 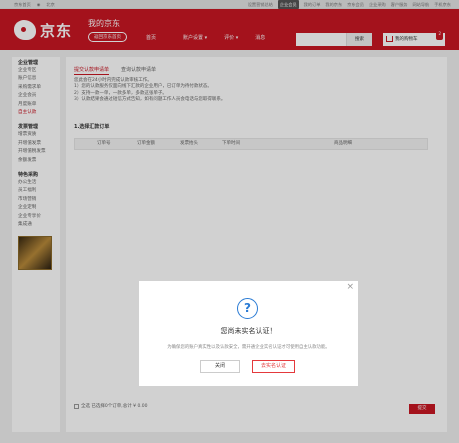 What do you see at coordinates (247, 308) in the screenshot?
I see `question-icon: ?` at bounding box center [247, 308].